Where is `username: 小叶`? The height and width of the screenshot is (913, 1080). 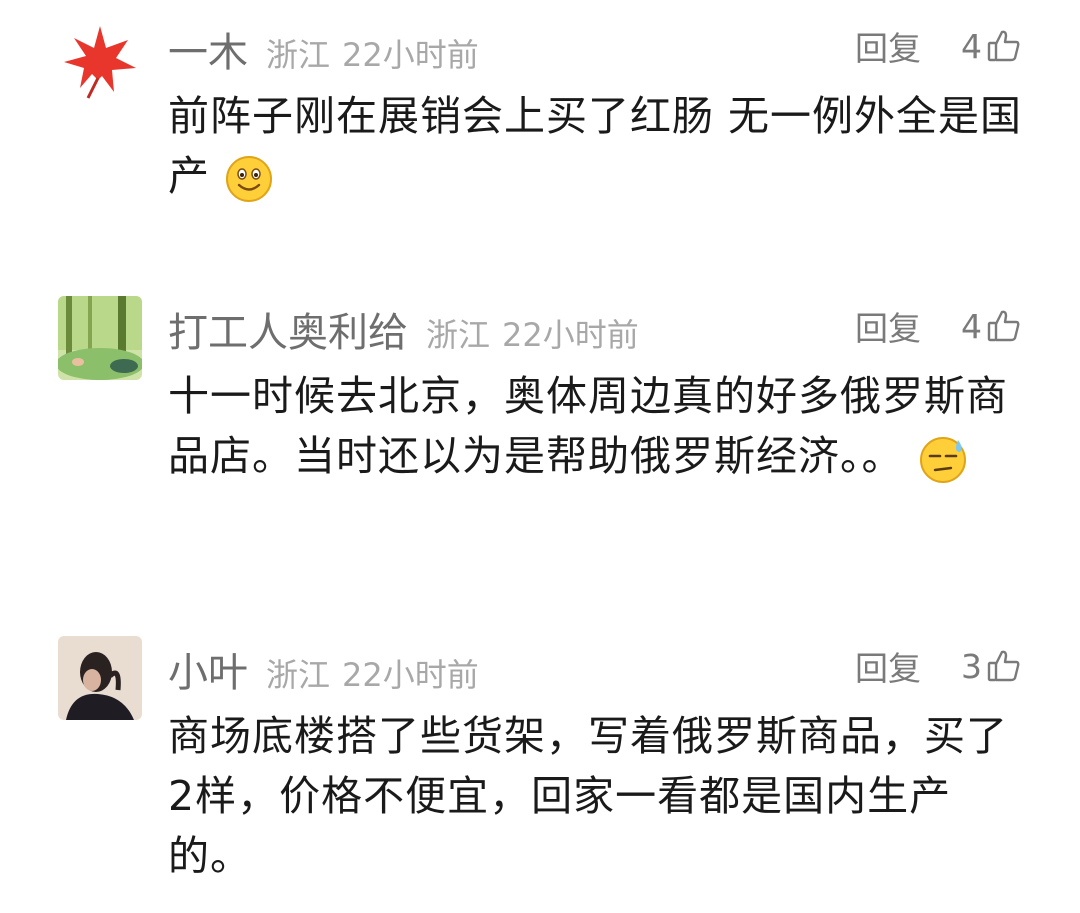 username: 小叶 is located at coordinates (208, 669).